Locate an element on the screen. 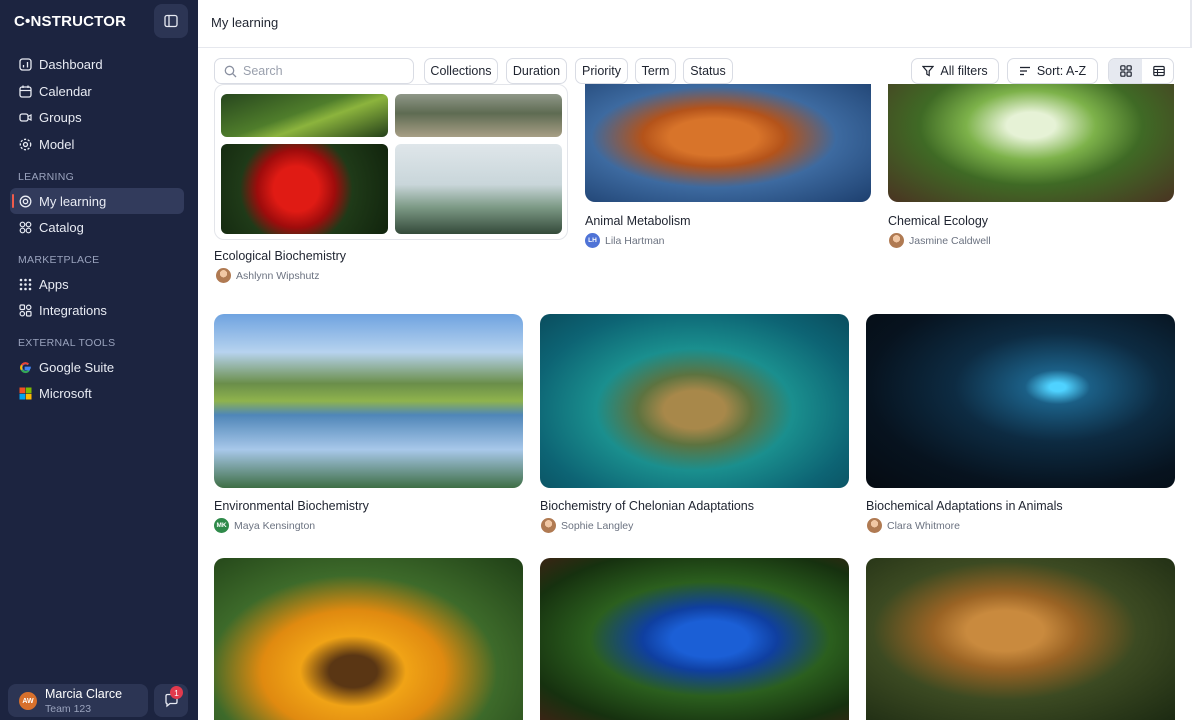 The width and height of the screenshot is (1192, 720). collection-thumbnail-leaf is located at coordinates (304, 115).